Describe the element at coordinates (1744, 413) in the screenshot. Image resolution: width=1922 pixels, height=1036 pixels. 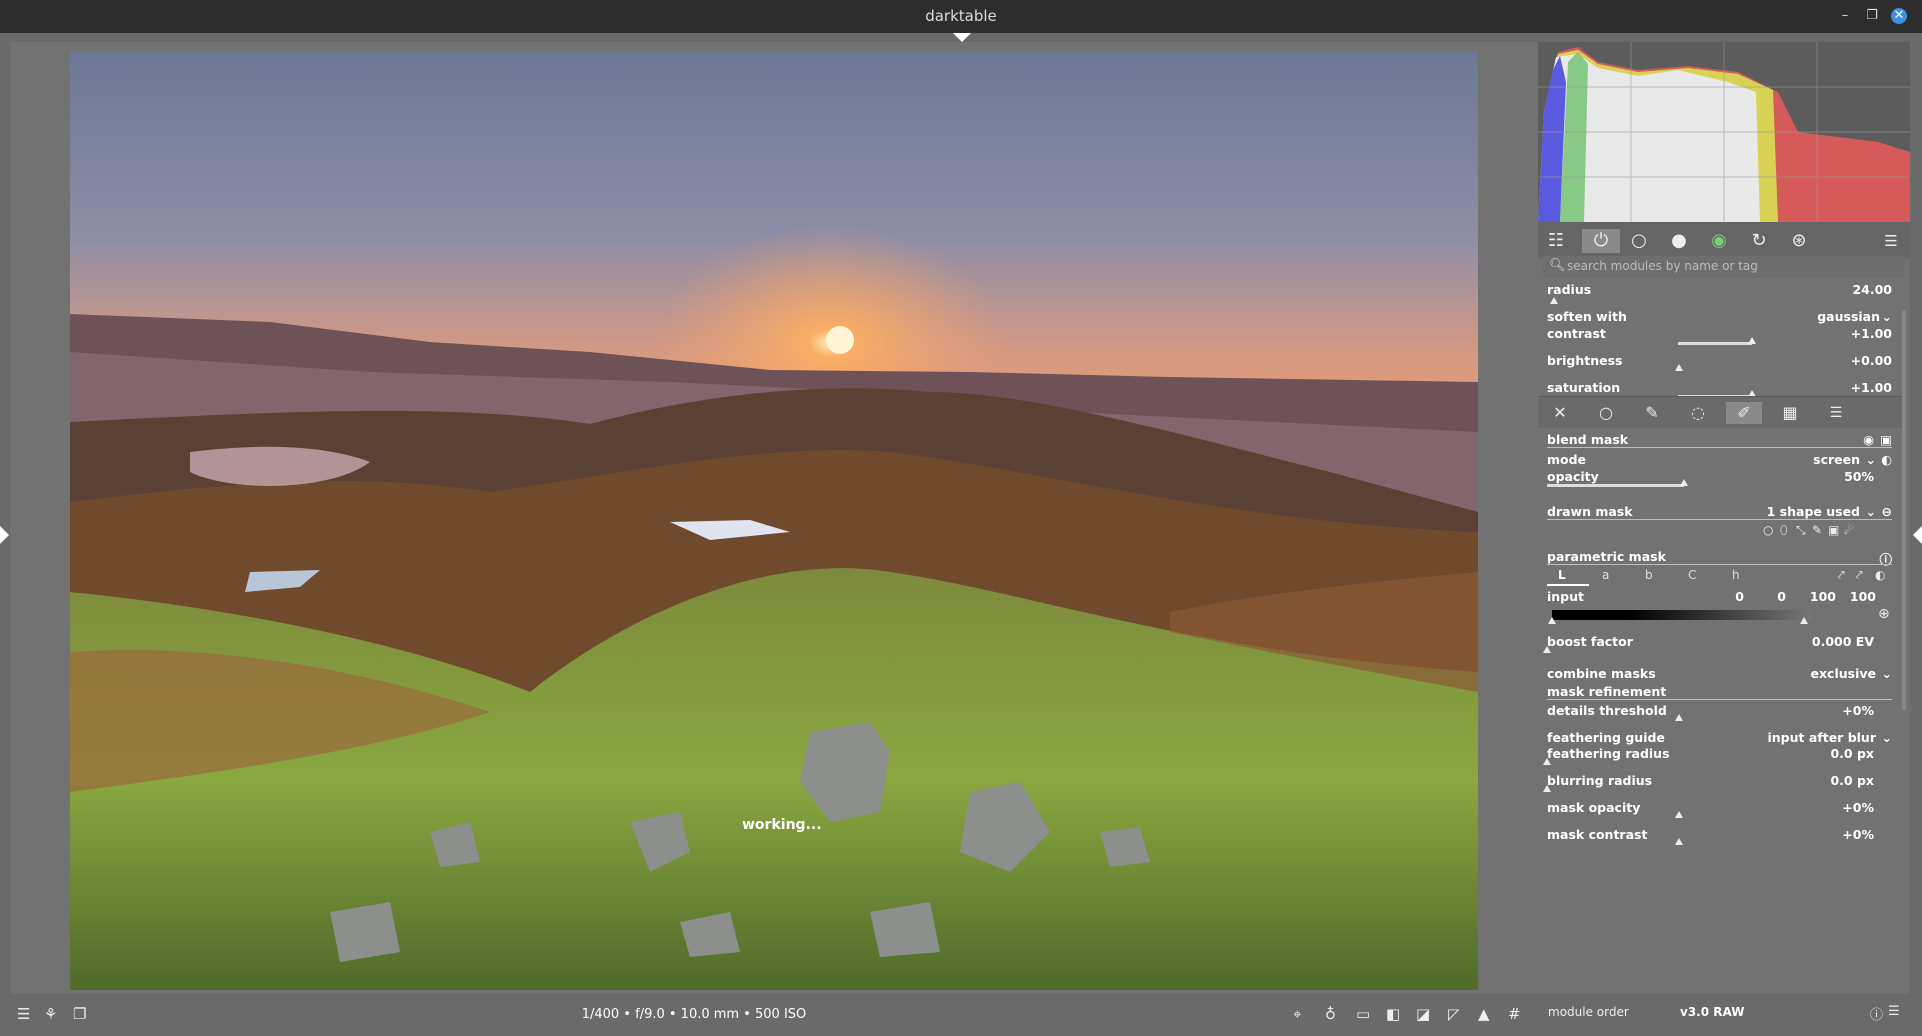
I see `drawn-parametric-mask-icon: ✐` at that location.